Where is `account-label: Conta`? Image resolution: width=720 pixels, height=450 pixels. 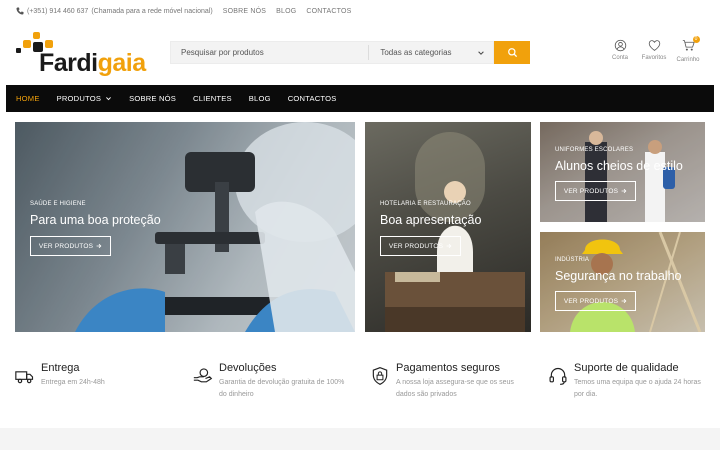 account-label: Conta is located at coordinates (619, 58).